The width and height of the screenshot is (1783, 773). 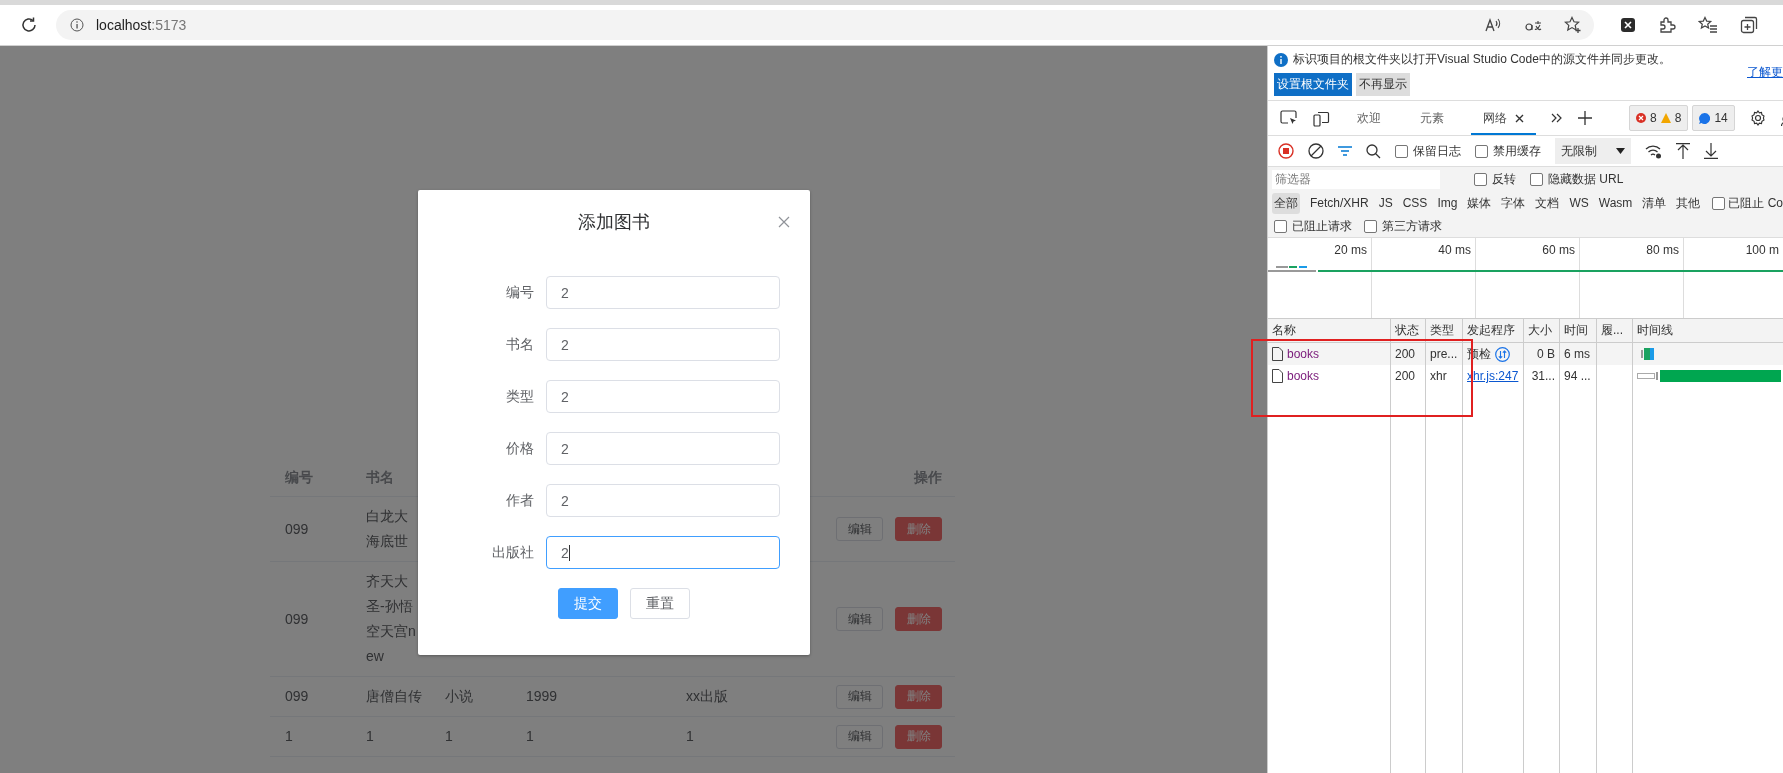 What do you see at coordinates (1385, 203) in the screenshot?
I see `type-filter: JS` at bounding box center [1385, 203].